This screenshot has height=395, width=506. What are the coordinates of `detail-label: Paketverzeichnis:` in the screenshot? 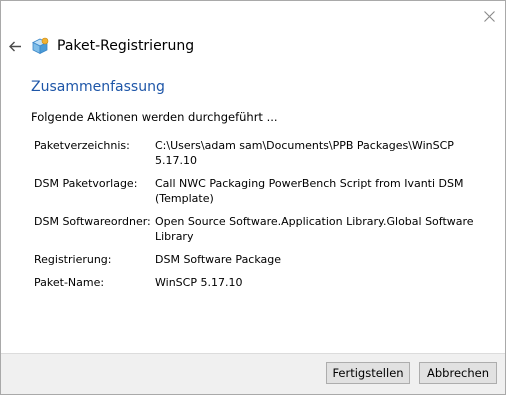 It's located at (82, 145).